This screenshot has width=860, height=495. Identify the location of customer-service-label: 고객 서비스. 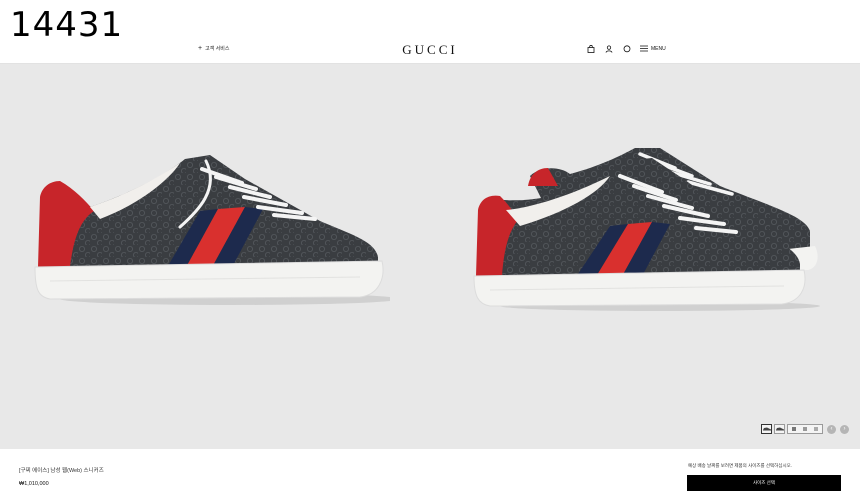
(217, 49).